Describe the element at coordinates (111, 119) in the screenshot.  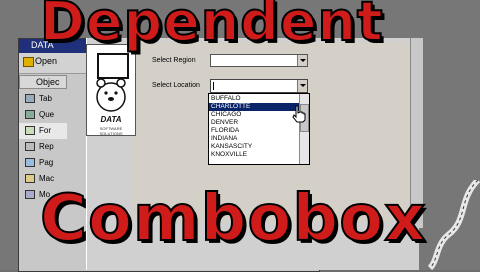
I see `logo-text: DATA` at that location.